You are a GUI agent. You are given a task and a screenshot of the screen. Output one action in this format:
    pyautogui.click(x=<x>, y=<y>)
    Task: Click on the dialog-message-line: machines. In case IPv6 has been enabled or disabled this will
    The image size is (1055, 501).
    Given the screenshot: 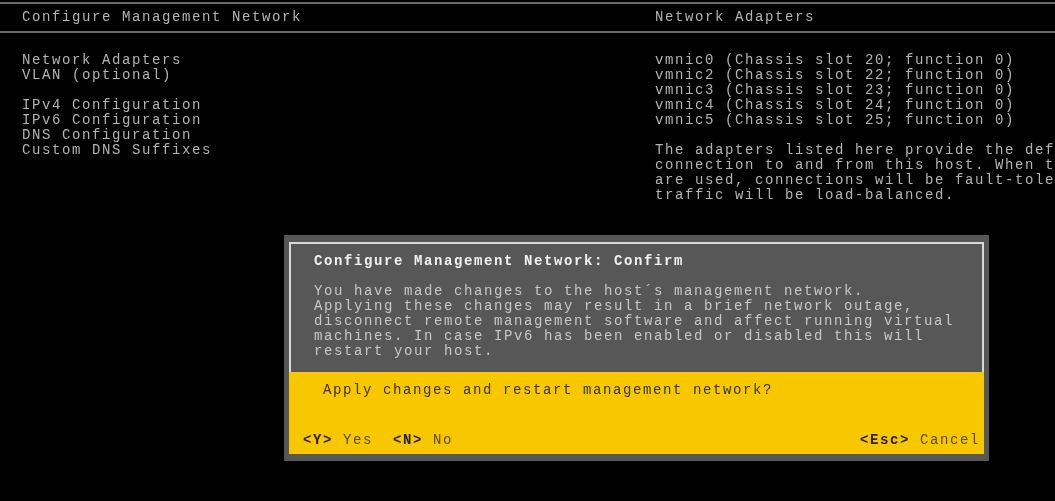 What is the action you would take?
    pyautogui.click(x=619, y=336)
    